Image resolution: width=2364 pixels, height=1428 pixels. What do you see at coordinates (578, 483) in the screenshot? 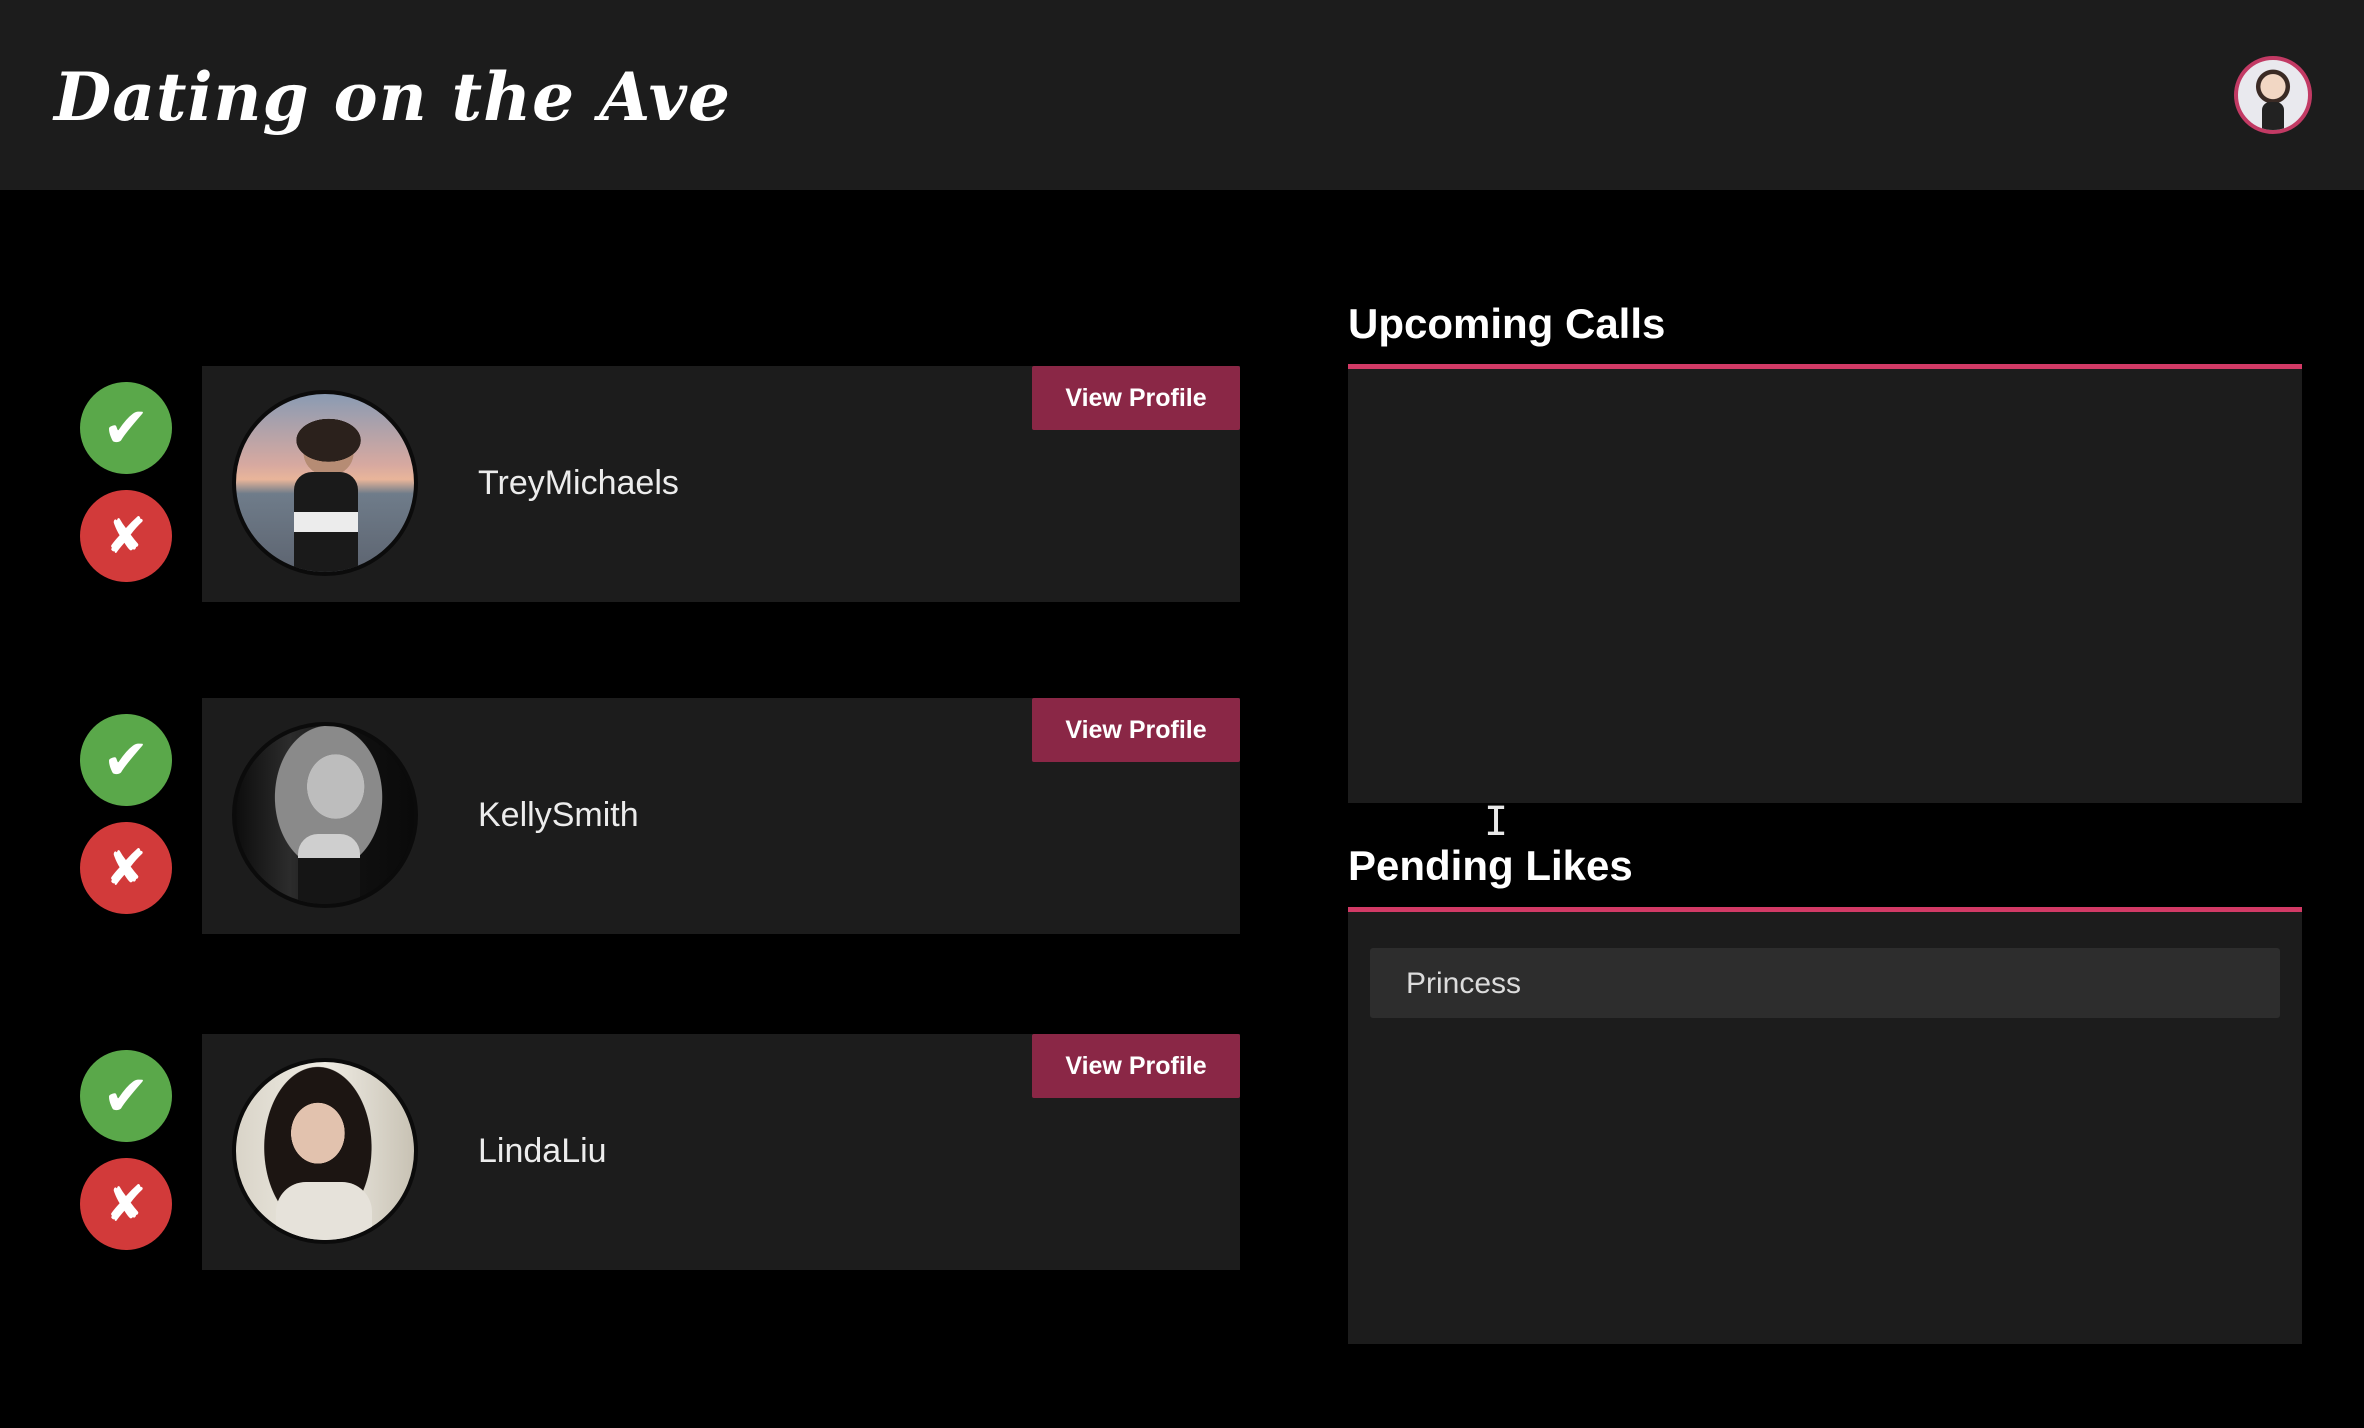
I see `match-name: TreyMichaels` at bounding box center [578, 483].